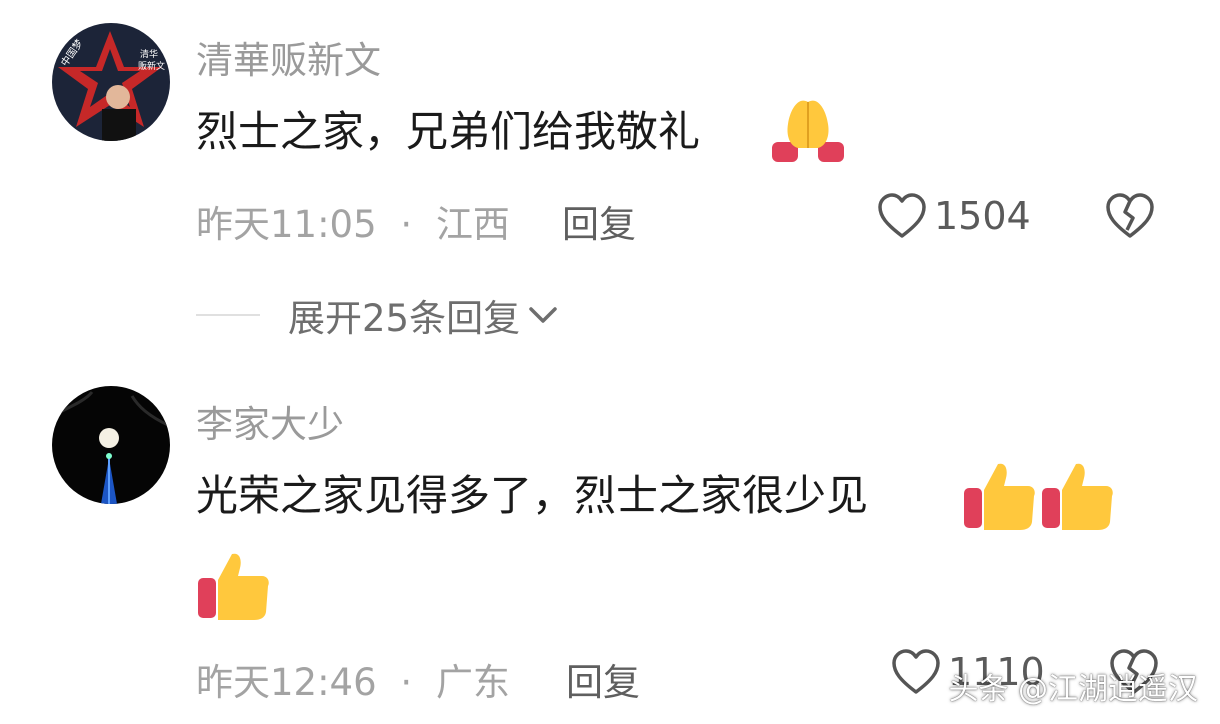  I want to click on chevron-down-icon, so click(543, 315).